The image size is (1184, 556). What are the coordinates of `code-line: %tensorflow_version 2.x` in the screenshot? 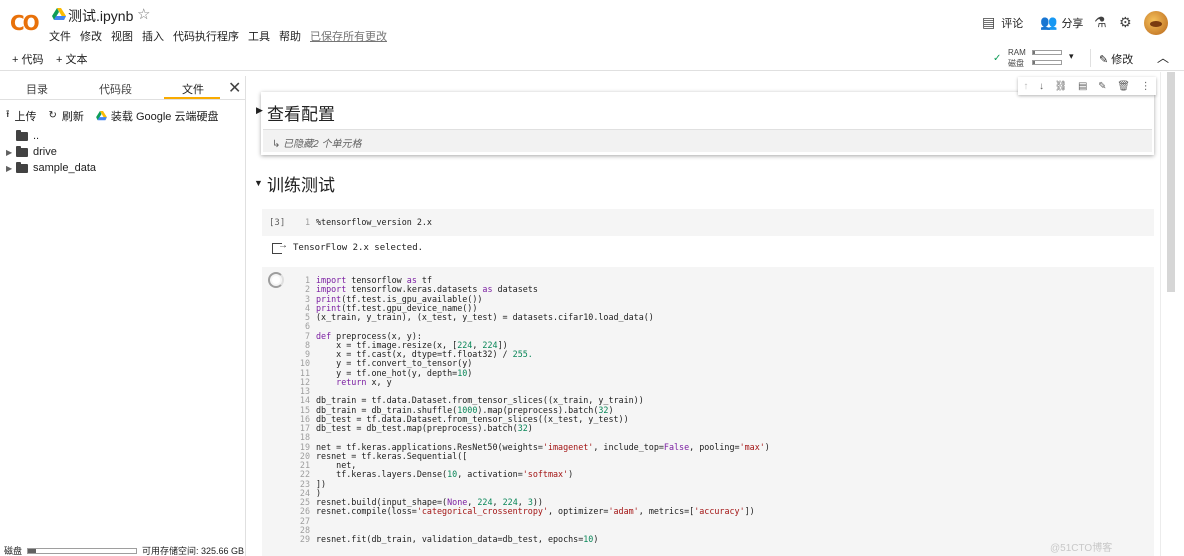 It's located at (374, 222).